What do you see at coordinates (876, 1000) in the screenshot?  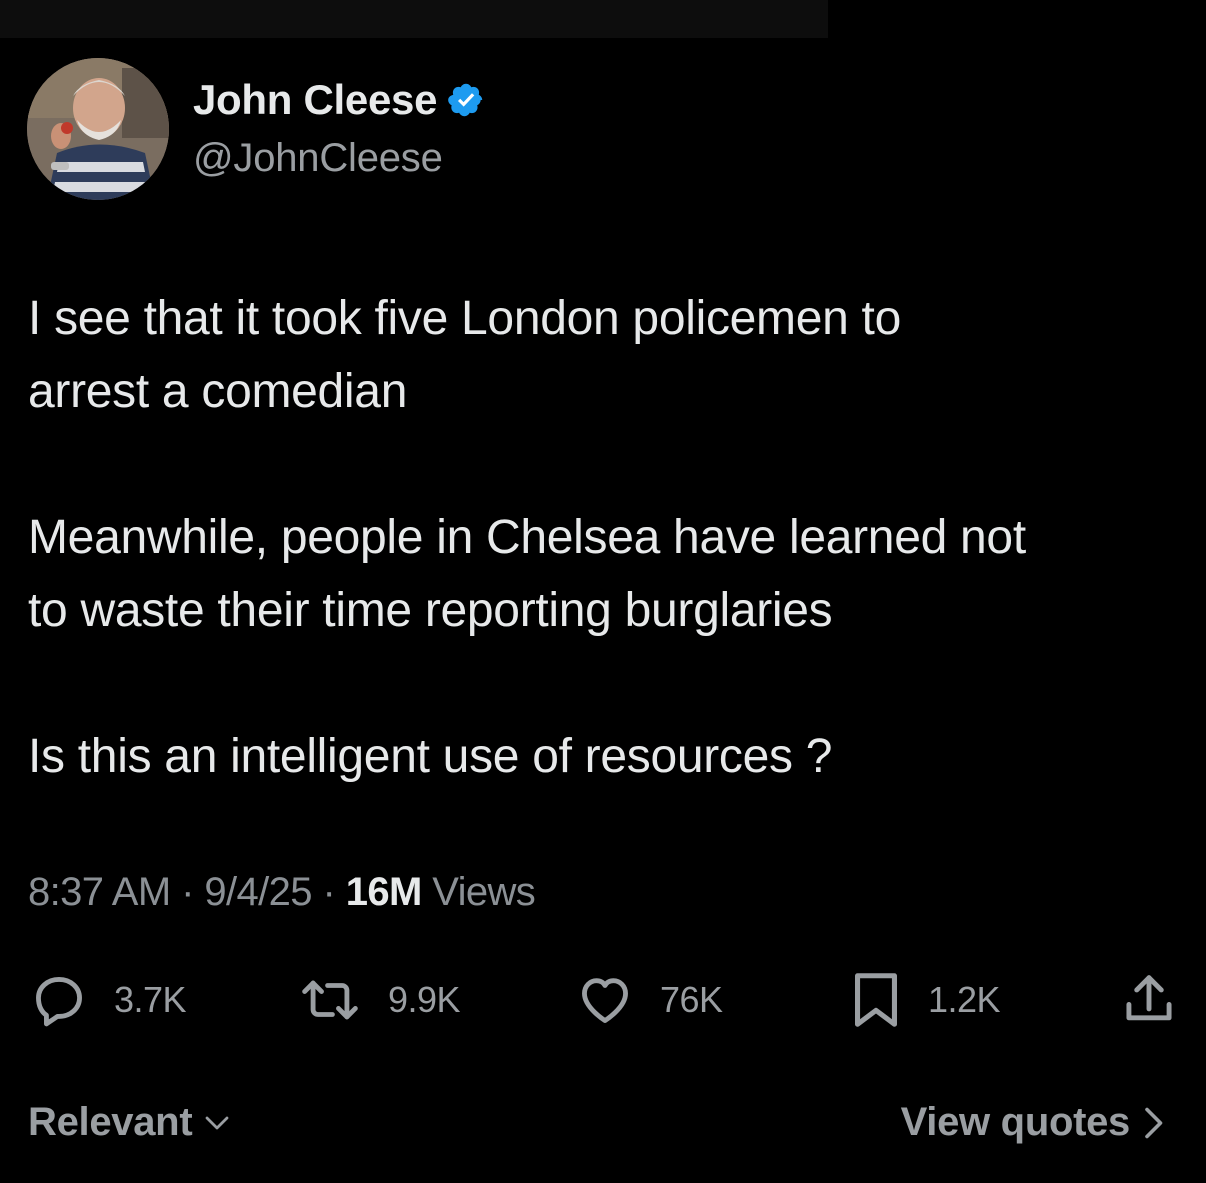 I see `bookmark-icon` at bounding box center [876, 1000].